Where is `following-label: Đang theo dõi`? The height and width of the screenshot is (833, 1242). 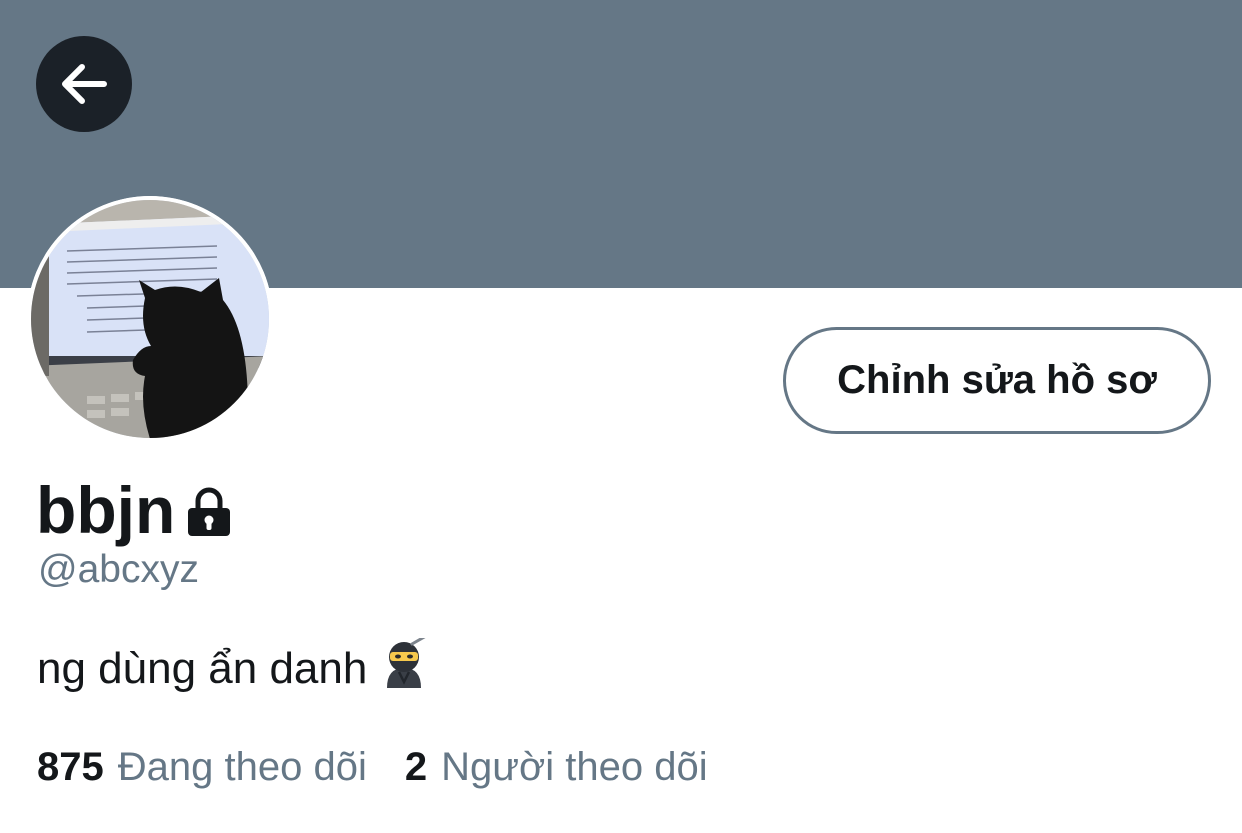 following-label: Đang theo dõi is located at coordinates (242, 767).